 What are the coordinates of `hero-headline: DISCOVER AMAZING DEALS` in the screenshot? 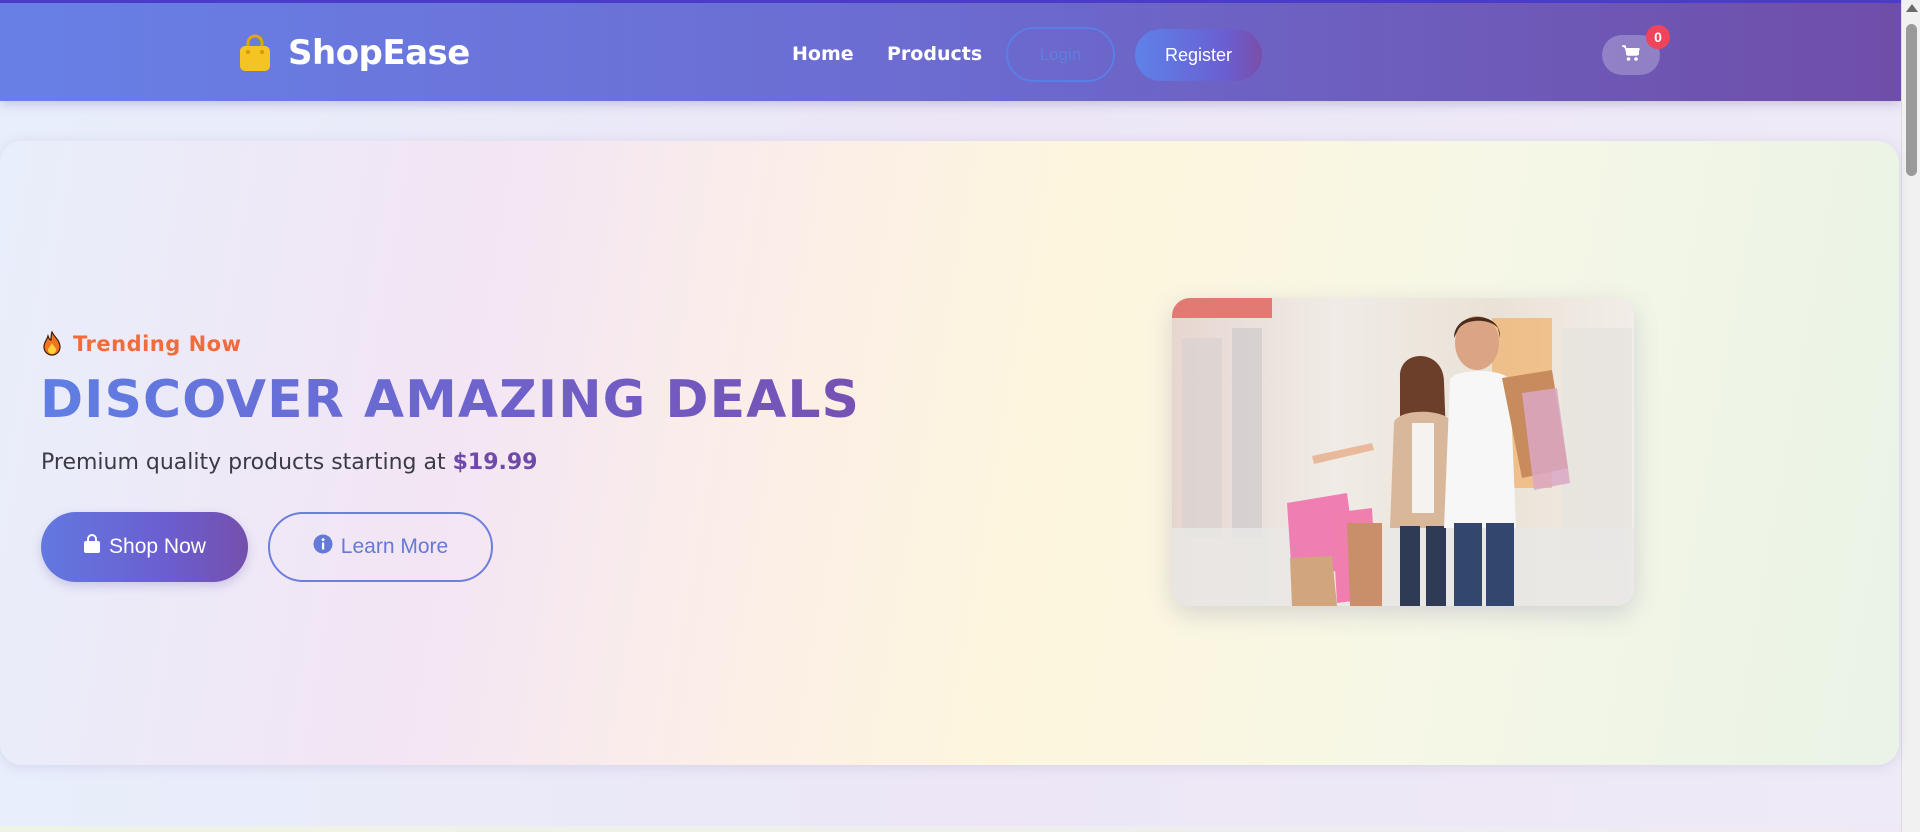 It's located at (450, 400).